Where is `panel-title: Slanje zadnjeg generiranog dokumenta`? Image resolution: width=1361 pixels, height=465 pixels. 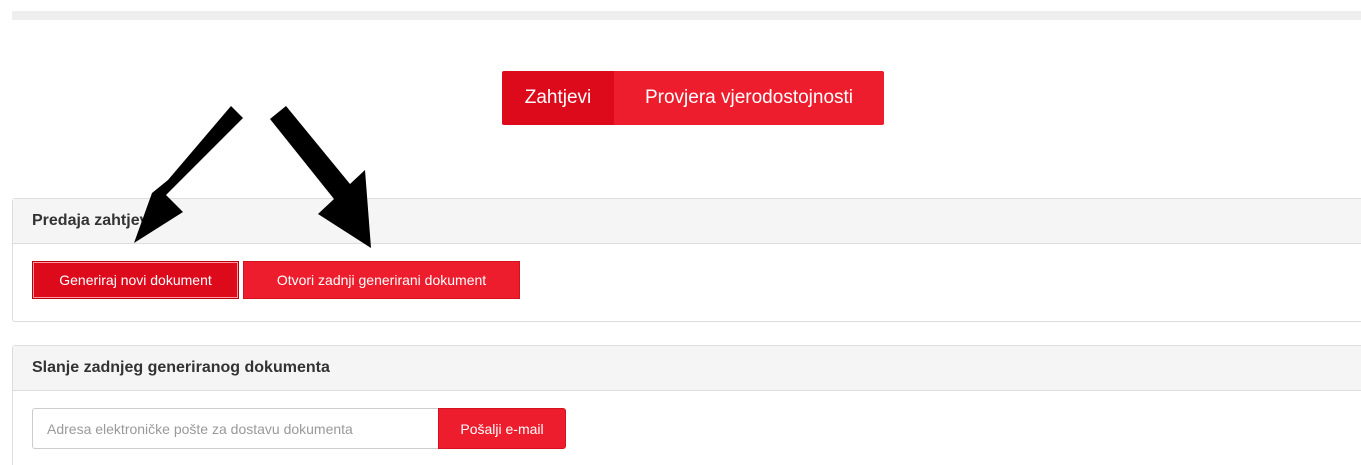
panel-title: Slanje zadnjeg generiranog dokumenta is located at coordinates (687, 368).